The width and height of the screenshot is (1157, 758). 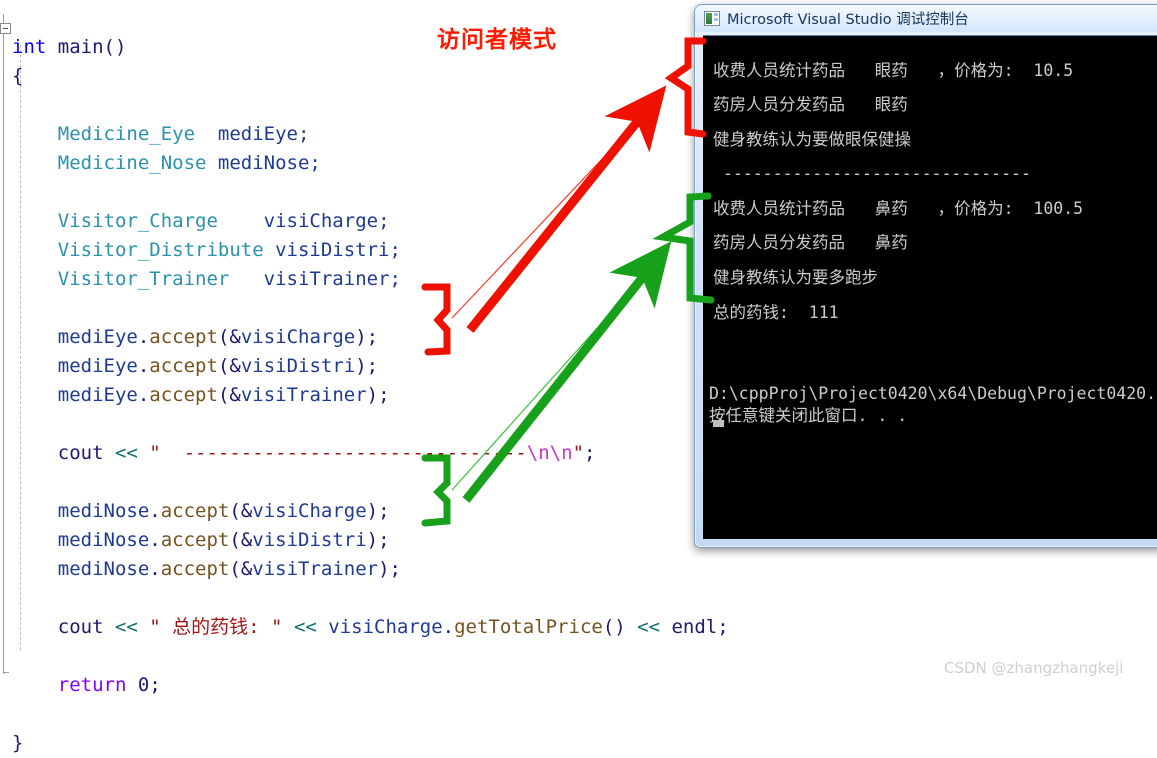 What do you see at coordinates (18, 743) in the screenshot?
I see `code-token: }` at bounding box center [18, 743].